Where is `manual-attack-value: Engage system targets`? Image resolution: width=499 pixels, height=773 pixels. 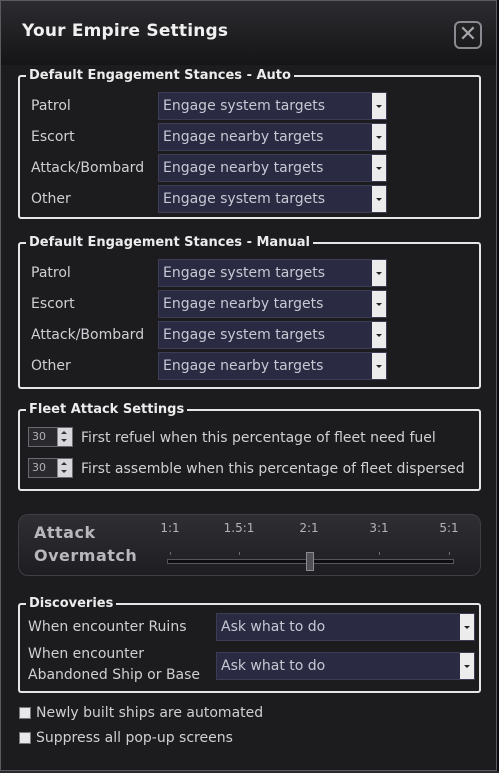
manual-attack-value: Engage system targets is located at coordinates (244, 335).